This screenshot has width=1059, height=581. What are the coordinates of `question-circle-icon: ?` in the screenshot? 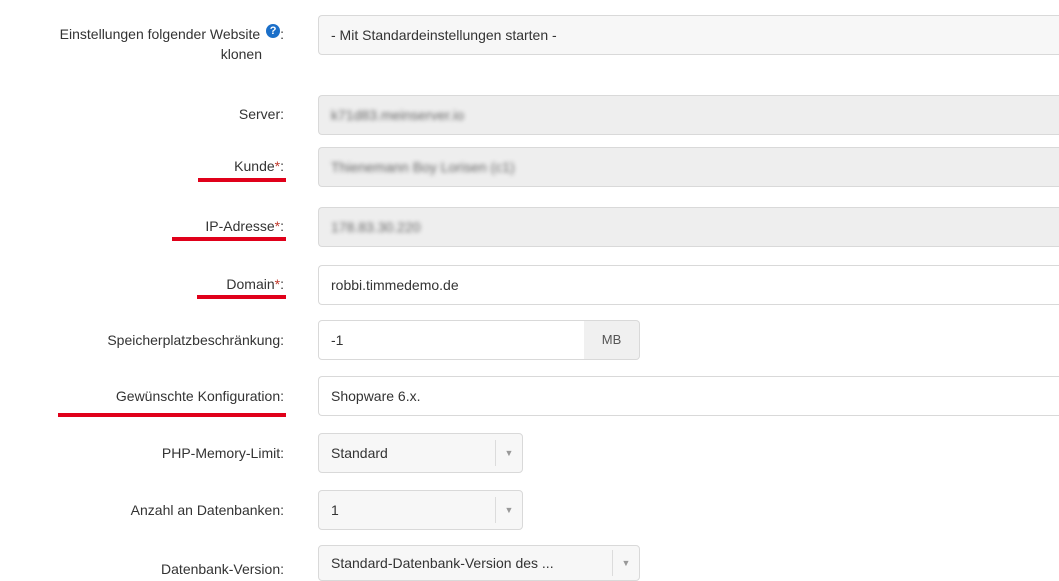 It's located at (273, 31).